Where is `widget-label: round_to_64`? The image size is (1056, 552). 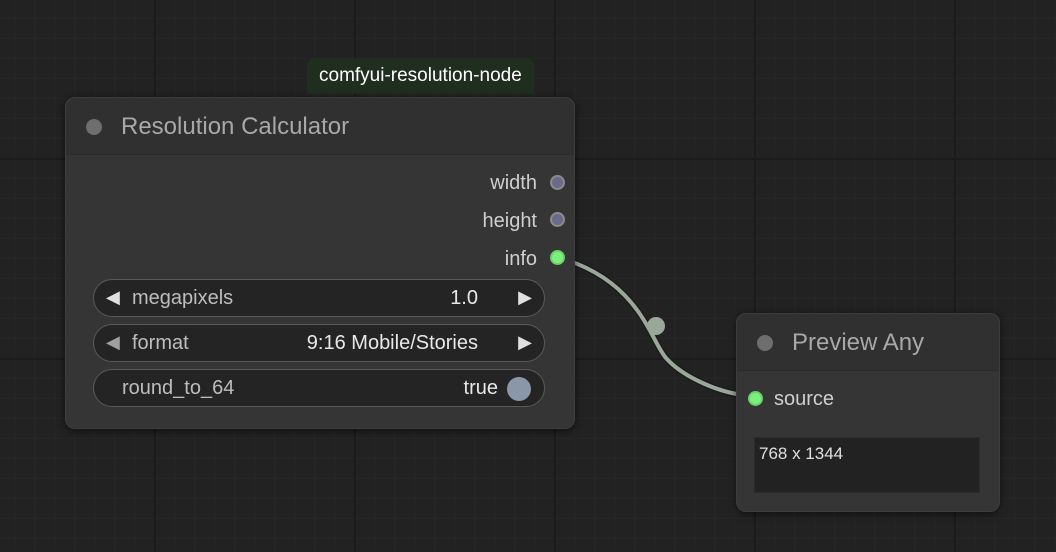 widget-label: round_to_64 is located at coordinates (178, 388).